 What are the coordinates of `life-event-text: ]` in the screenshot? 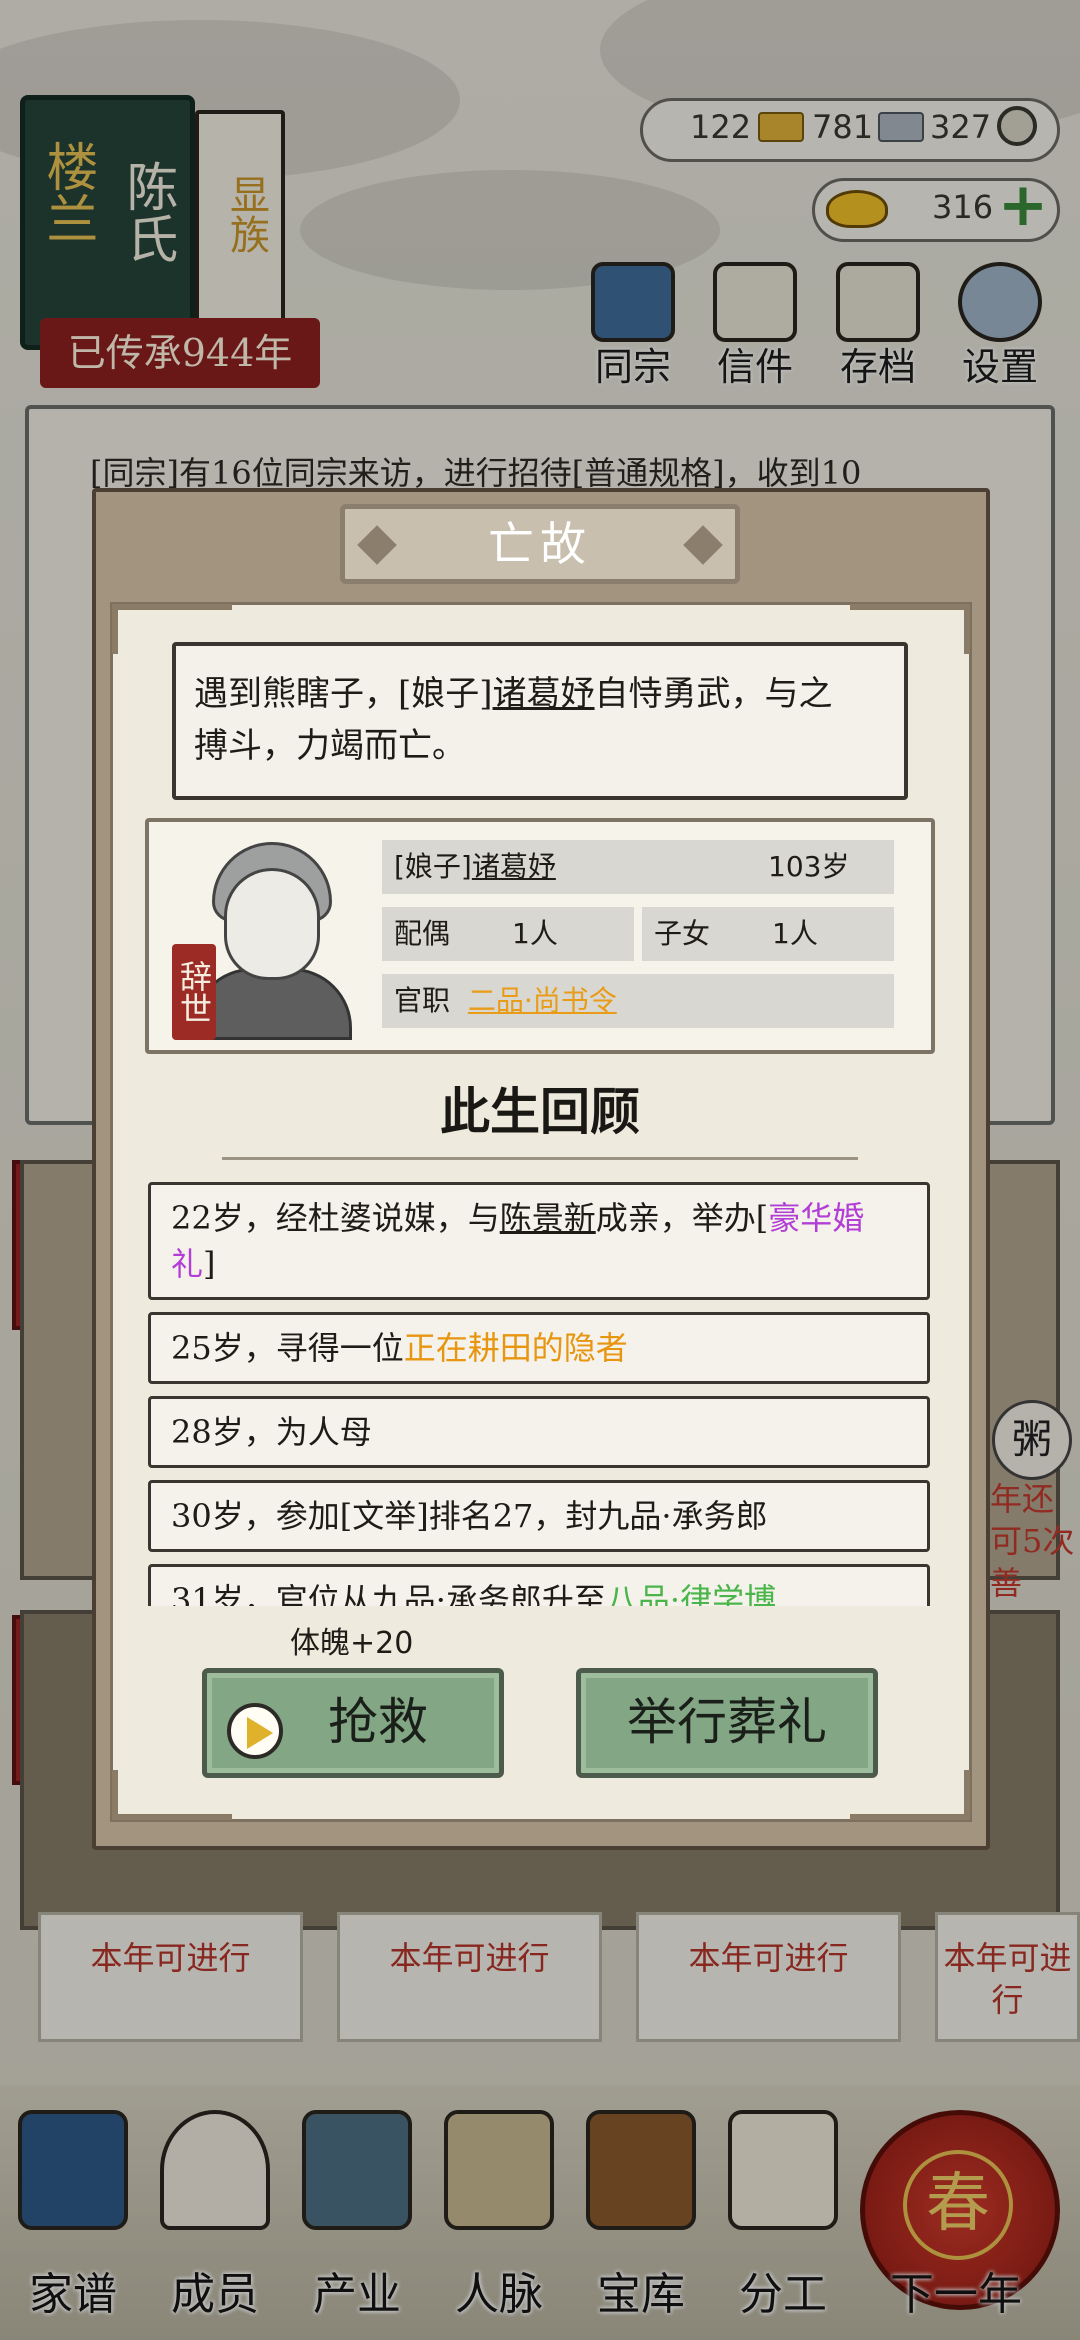 It's located at (209, 1264).